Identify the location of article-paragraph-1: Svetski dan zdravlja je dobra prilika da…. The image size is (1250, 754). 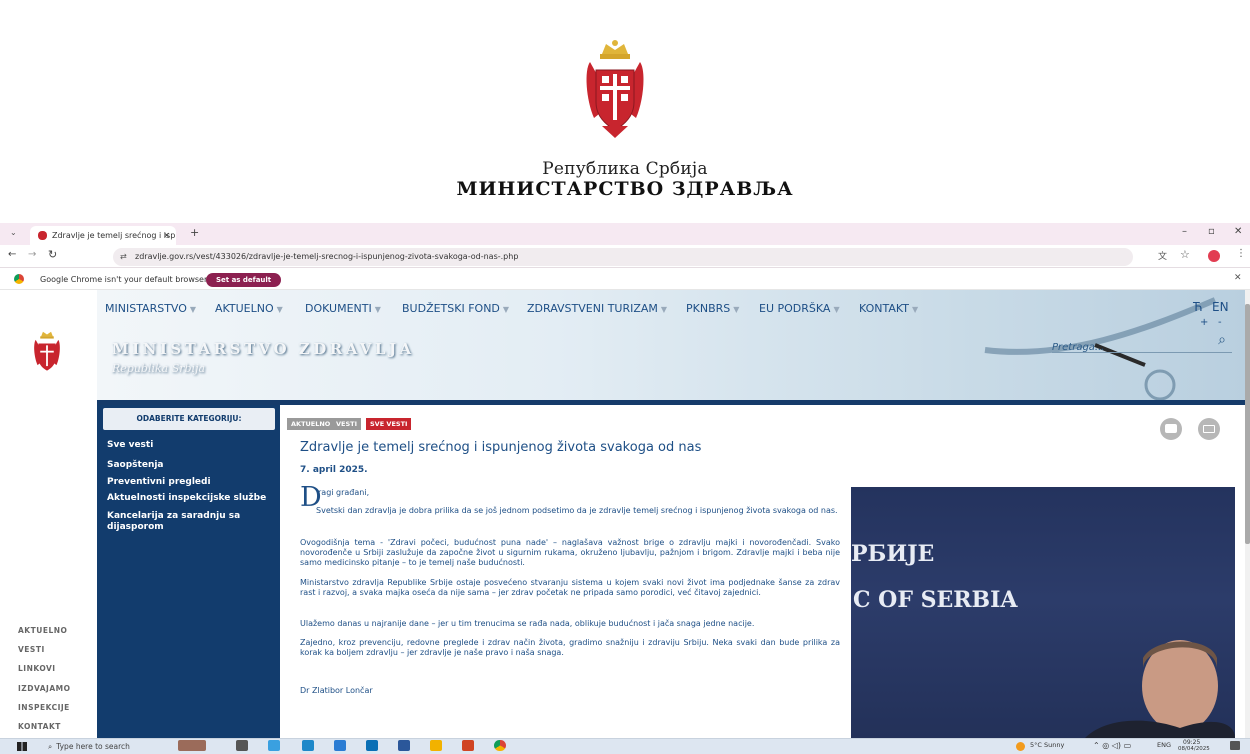
(577, 510).